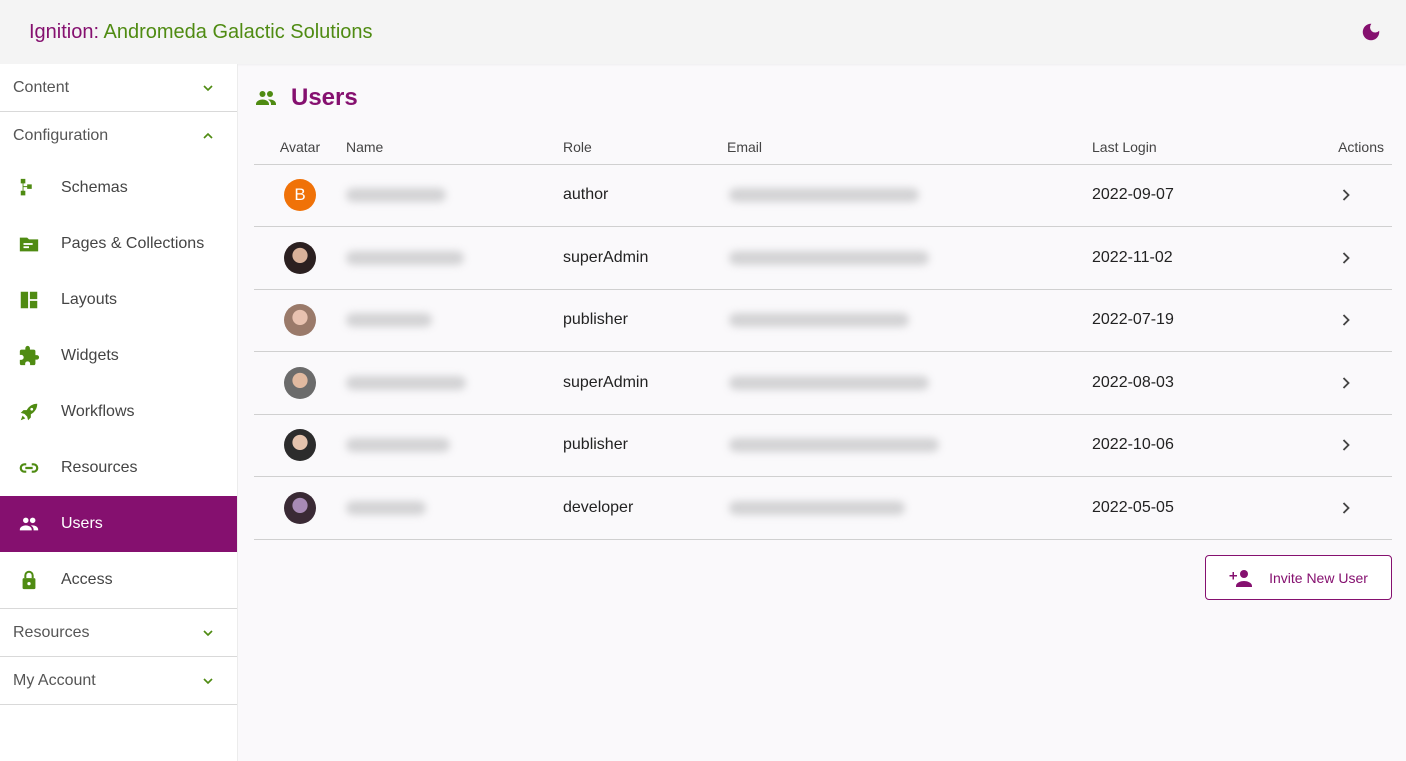  What do you see at coordinates (645, 508) in the screenshot?
I see `role-cell: developer` at bounding box center [645, 508].